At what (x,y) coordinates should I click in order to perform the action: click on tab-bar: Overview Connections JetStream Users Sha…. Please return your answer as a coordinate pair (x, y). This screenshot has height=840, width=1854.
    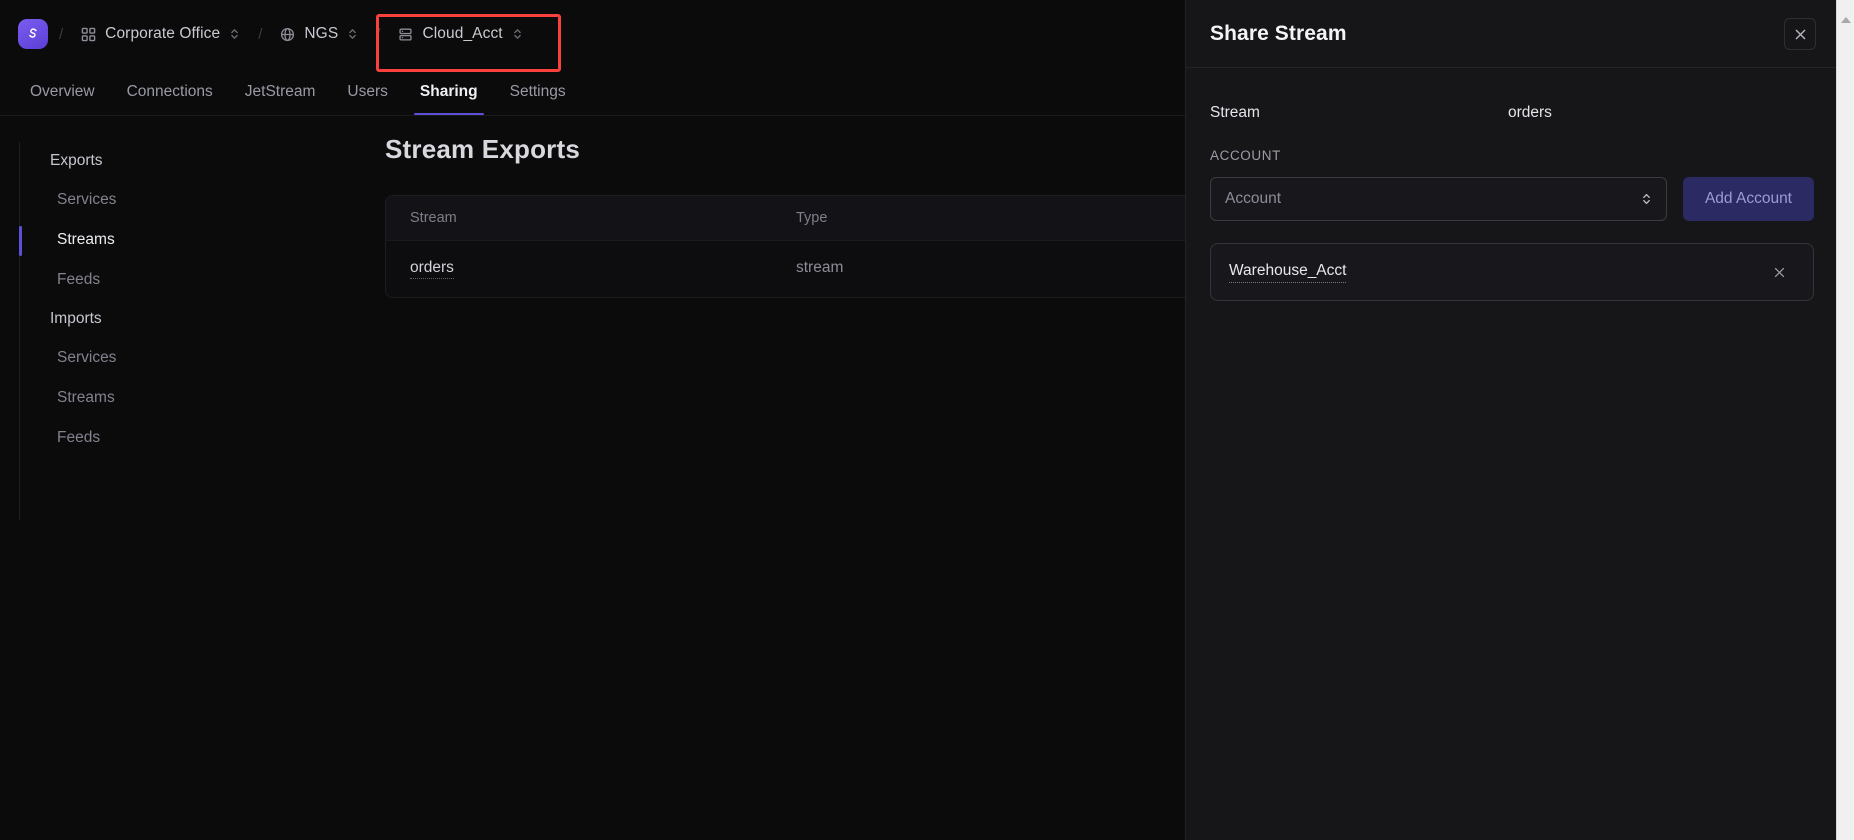
    Looking at the image, I should click on (592, 92).